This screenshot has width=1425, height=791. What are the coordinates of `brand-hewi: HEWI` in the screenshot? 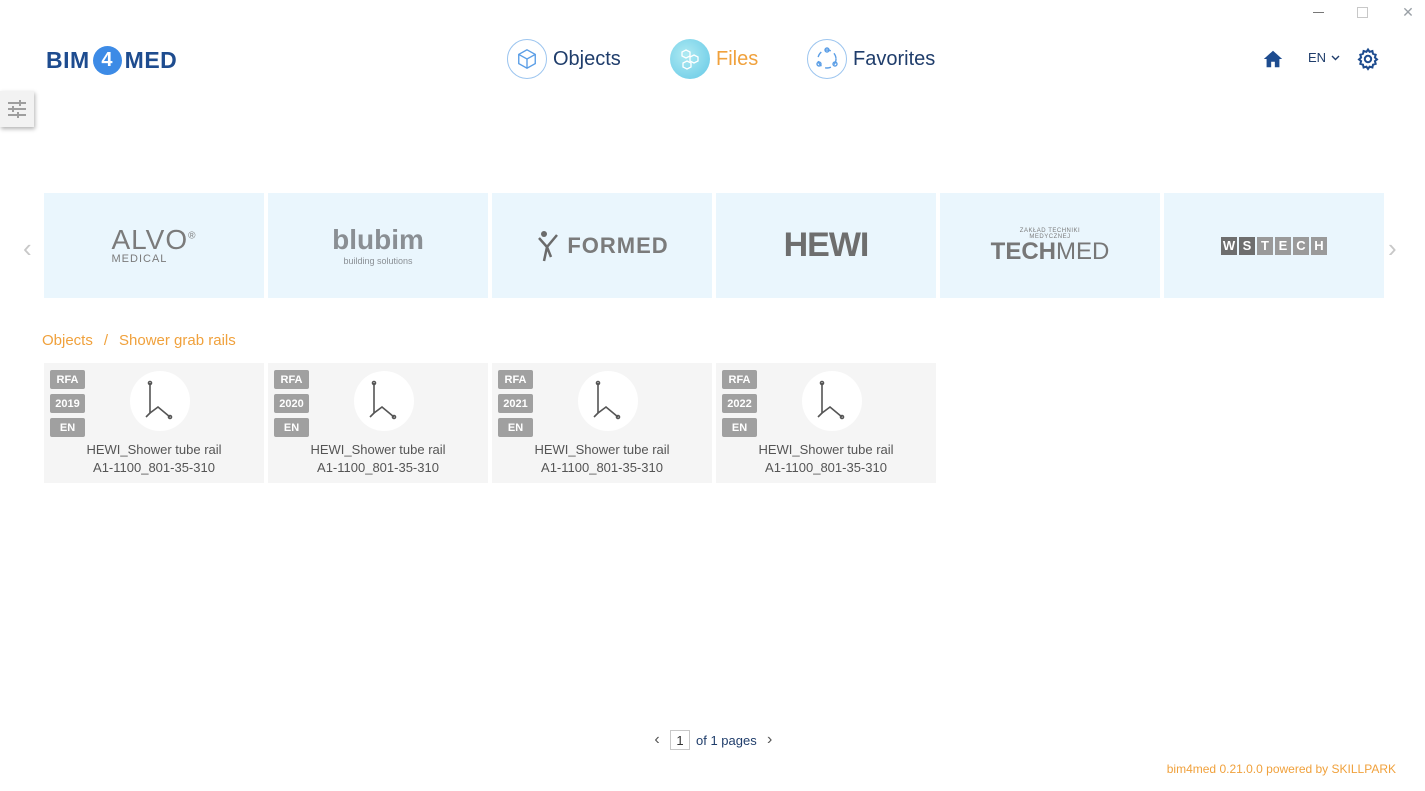 It's located at (826, 245).